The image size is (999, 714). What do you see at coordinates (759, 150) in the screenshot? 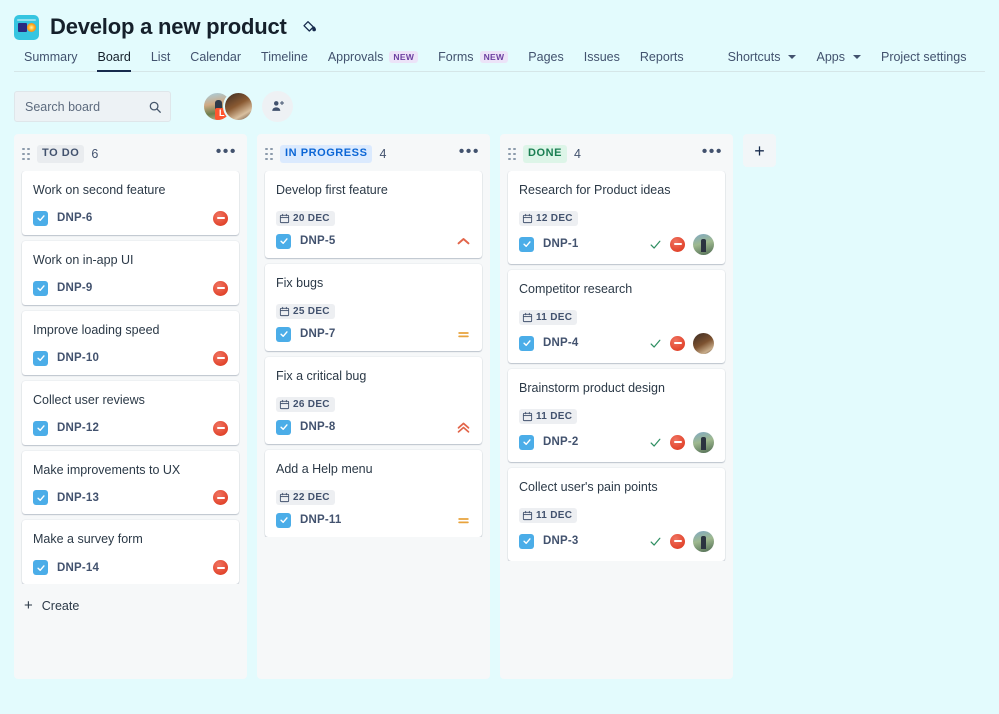
I see `add-column-button: +` at bounding box center [759, 150].